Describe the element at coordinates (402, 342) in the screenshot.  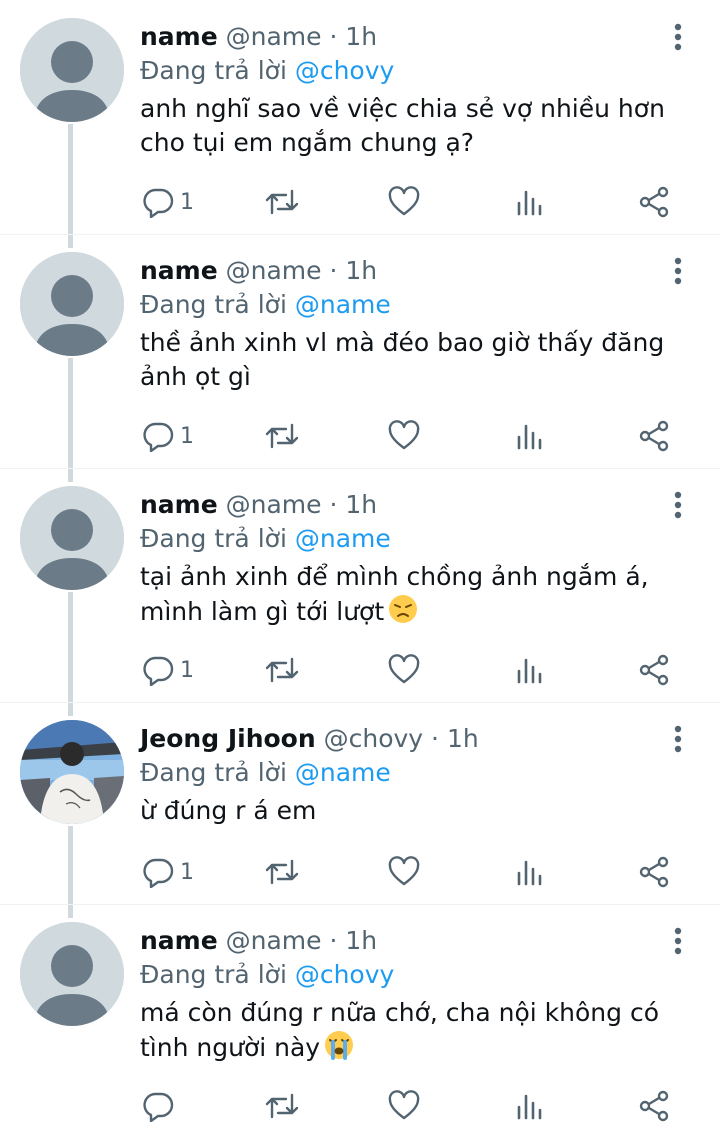
I see `tweet-text-line: thề ảnh xinh vl mà đéo bao giờ thấy đăng` at that location.